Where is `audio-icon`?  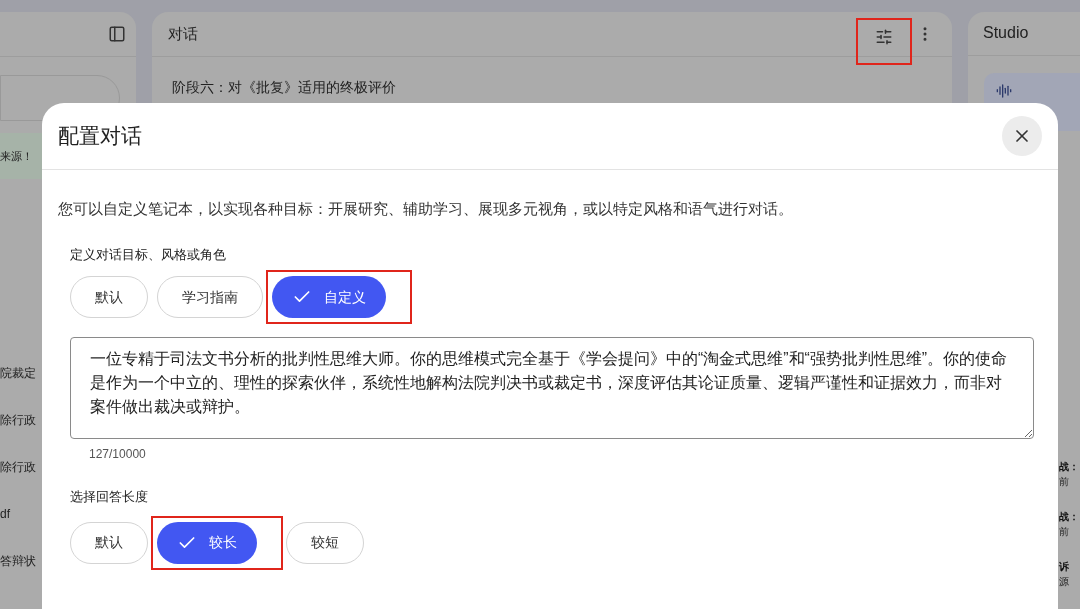
audio-icon is located at coordinates (1004, 90).